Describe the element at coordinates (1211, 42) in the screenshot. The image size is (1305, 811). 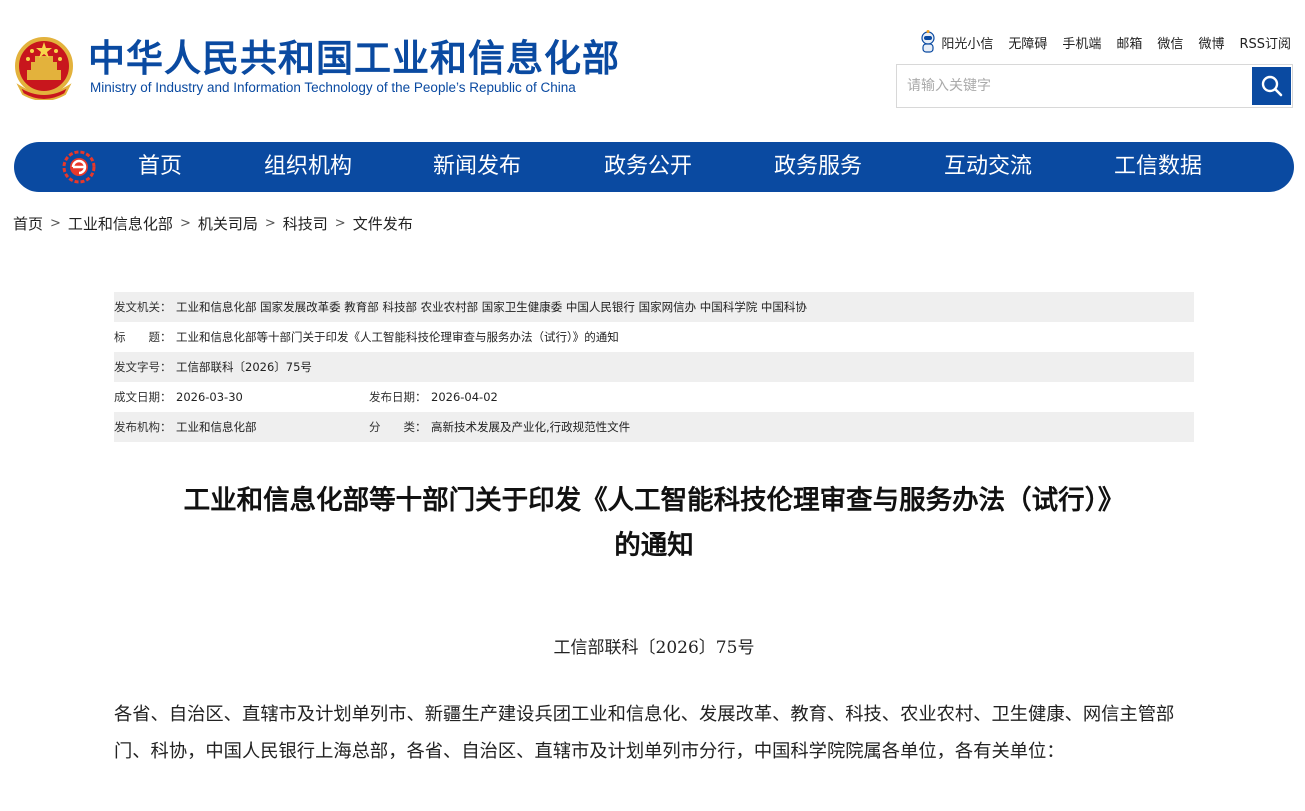
I see `toplink-weibo: 微博` at that location.